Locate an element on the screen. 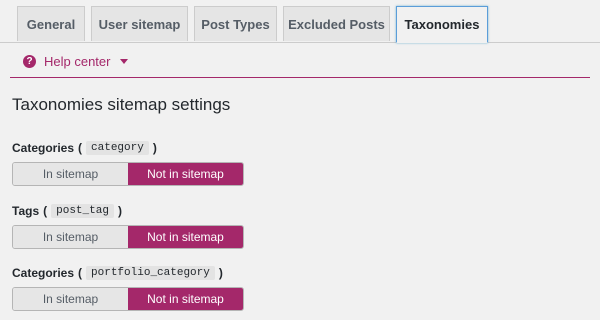 The image size is (600, 320). tab-label: User sitemap is located at coordinates (139, 24).